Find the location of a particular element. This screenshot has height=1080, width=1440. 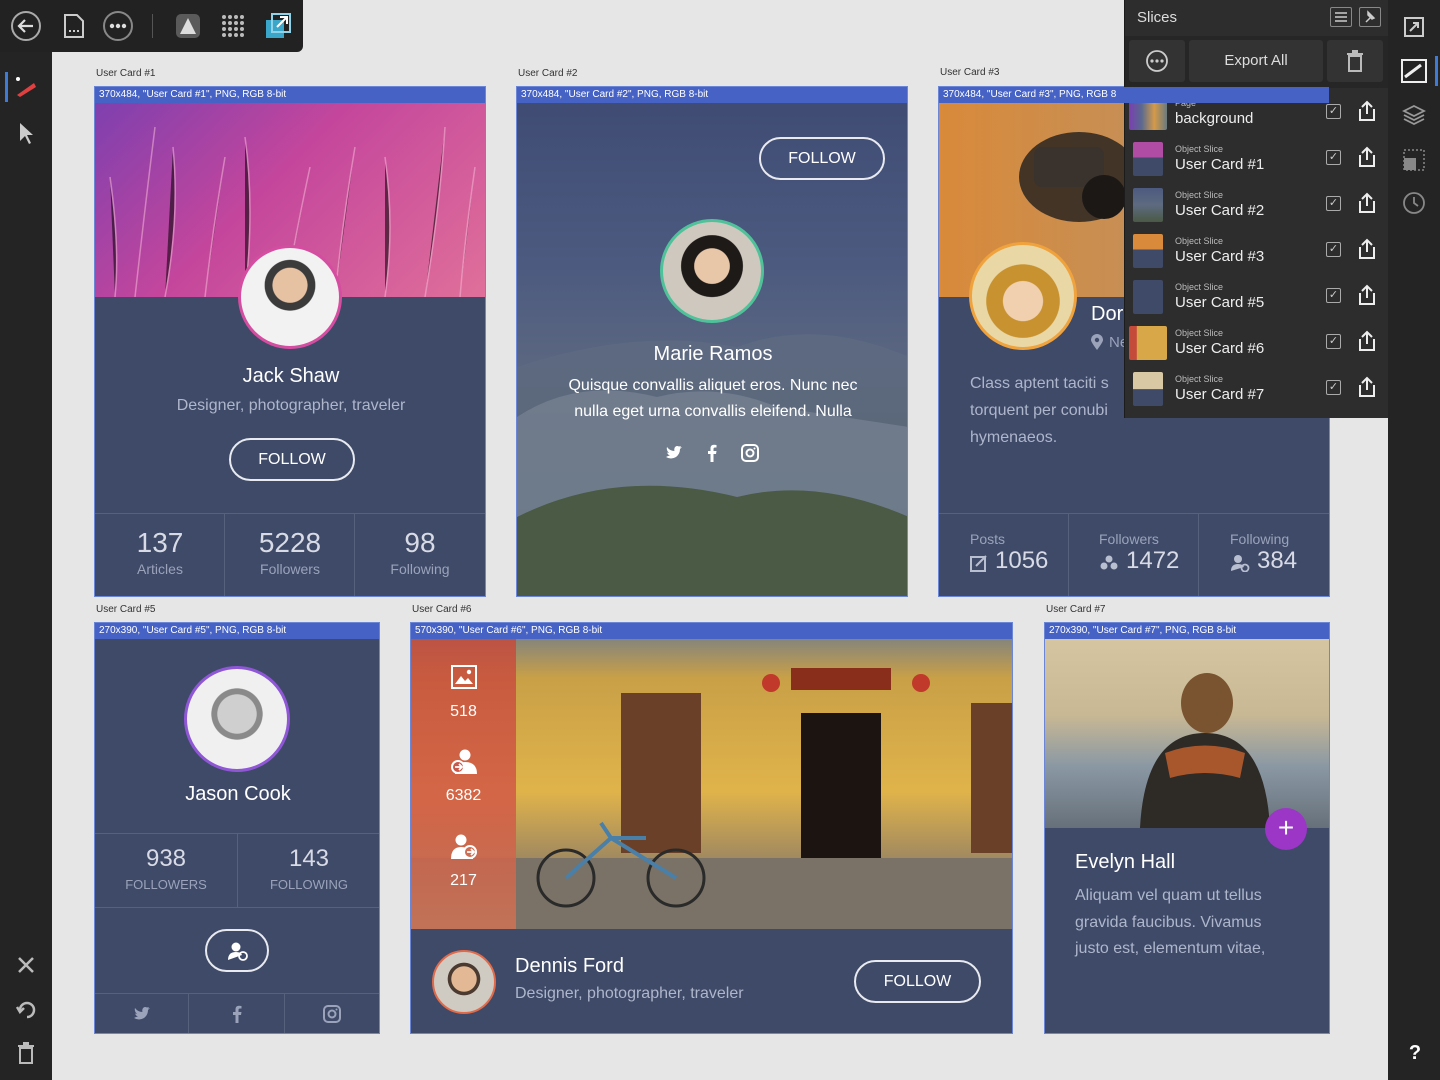

active-tool-indicator is located at coordinates (6, 87).